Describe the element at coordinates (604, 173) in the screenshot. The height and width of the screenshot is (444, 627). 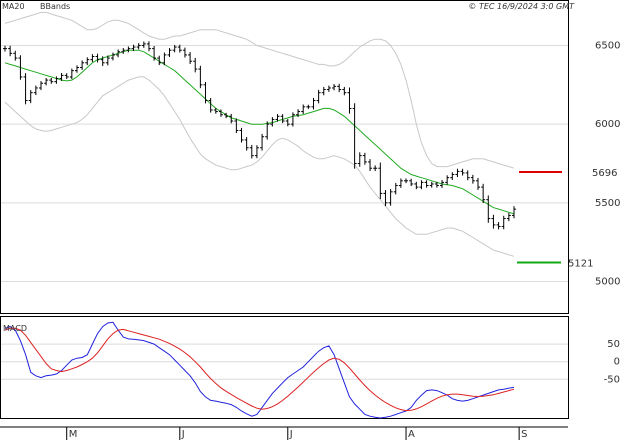
I see `resistance-label: 5696` at that location.